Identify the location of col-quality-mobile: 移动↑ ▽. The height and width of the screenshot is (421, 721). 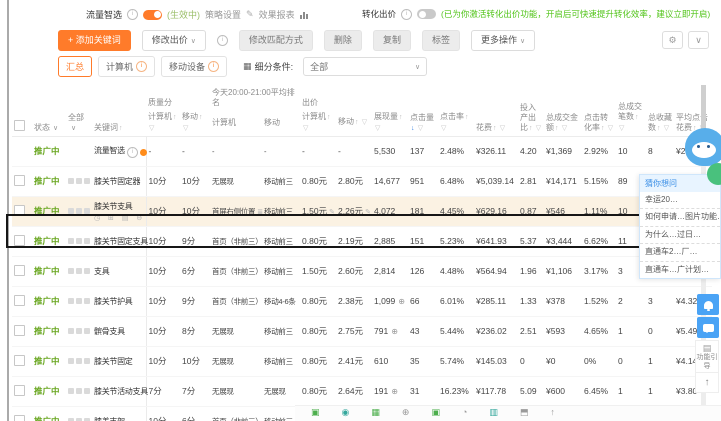
(195, 123).